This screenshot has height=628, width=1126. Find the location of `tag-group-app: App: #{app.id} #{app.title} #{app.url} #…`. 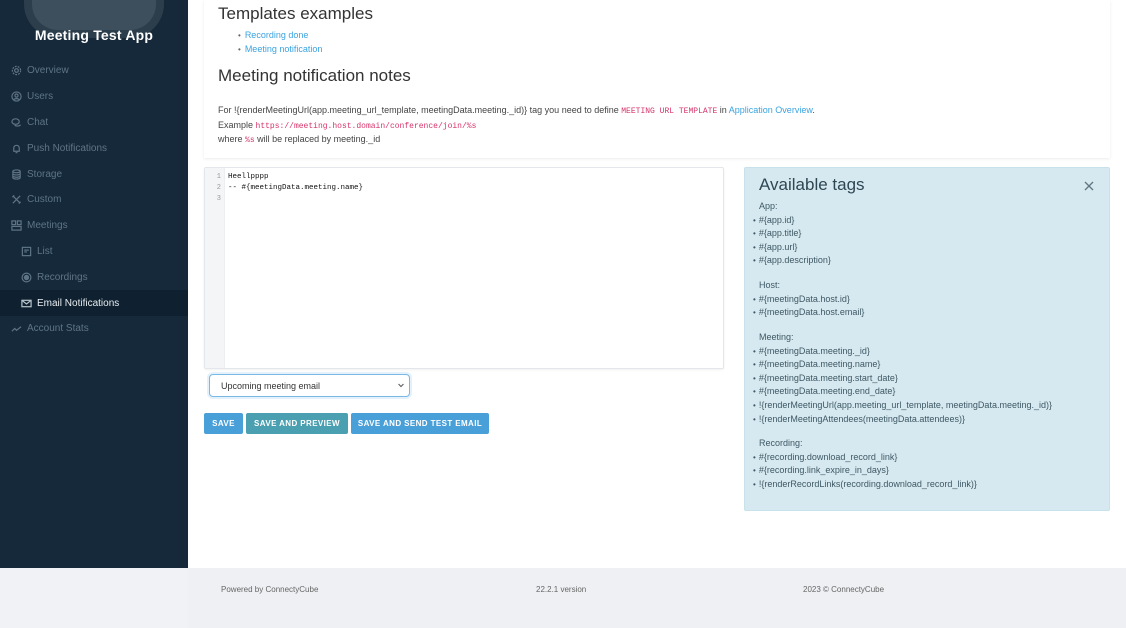

tag-group-app: App: #{app.id} #{app.title} #{app.url} #… is located at coordinates (795, 234).